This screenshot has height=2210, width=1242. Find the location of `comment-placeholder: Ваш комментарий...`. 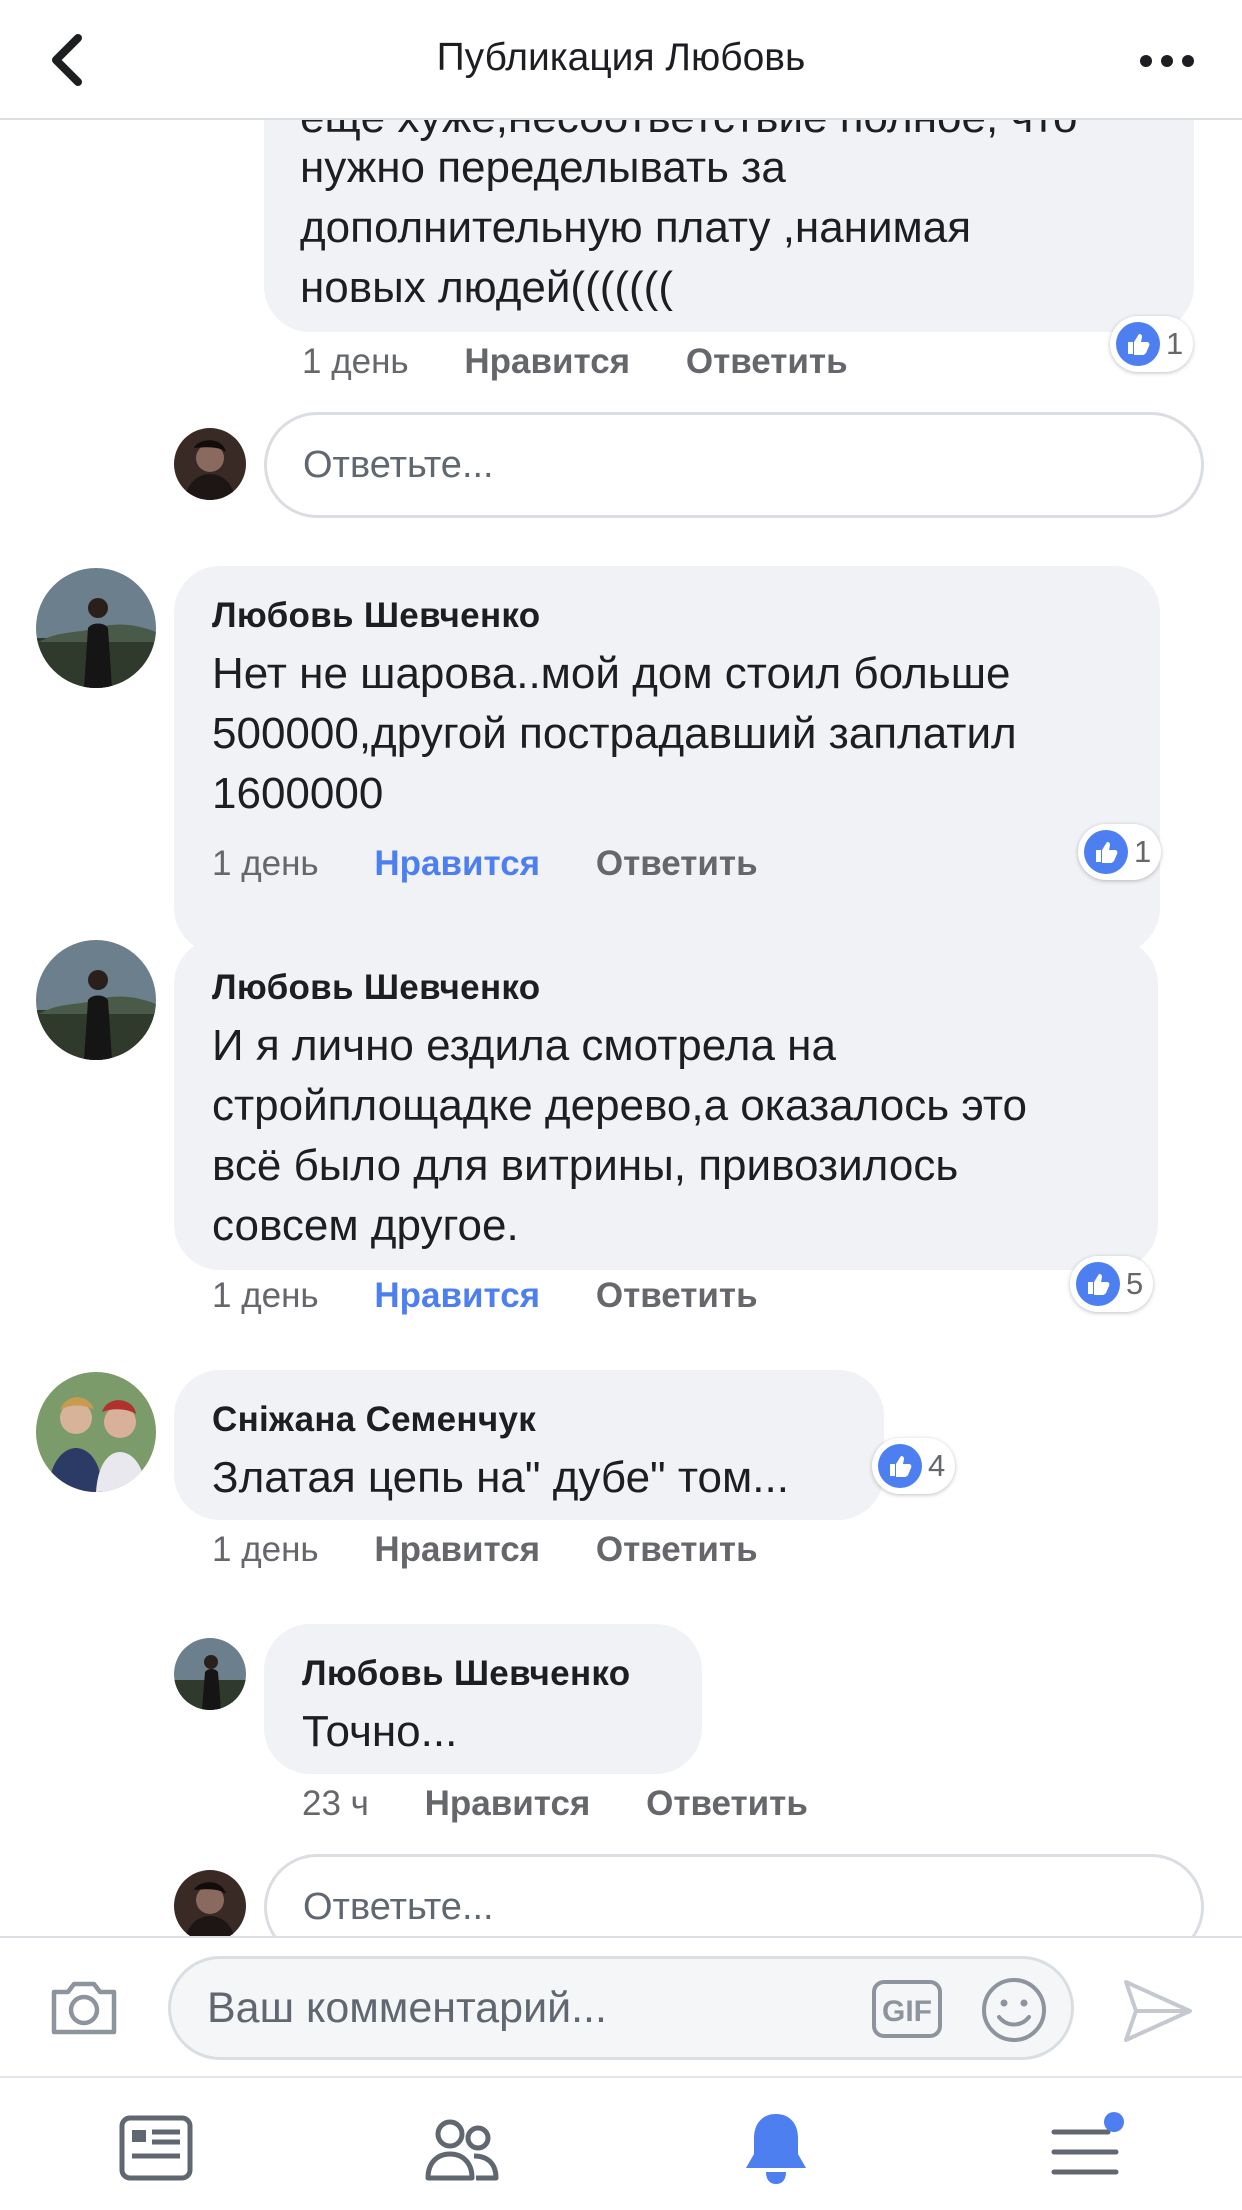

comment-placeholder: Ваш комментарий... is located at coordinates (407, 2008).